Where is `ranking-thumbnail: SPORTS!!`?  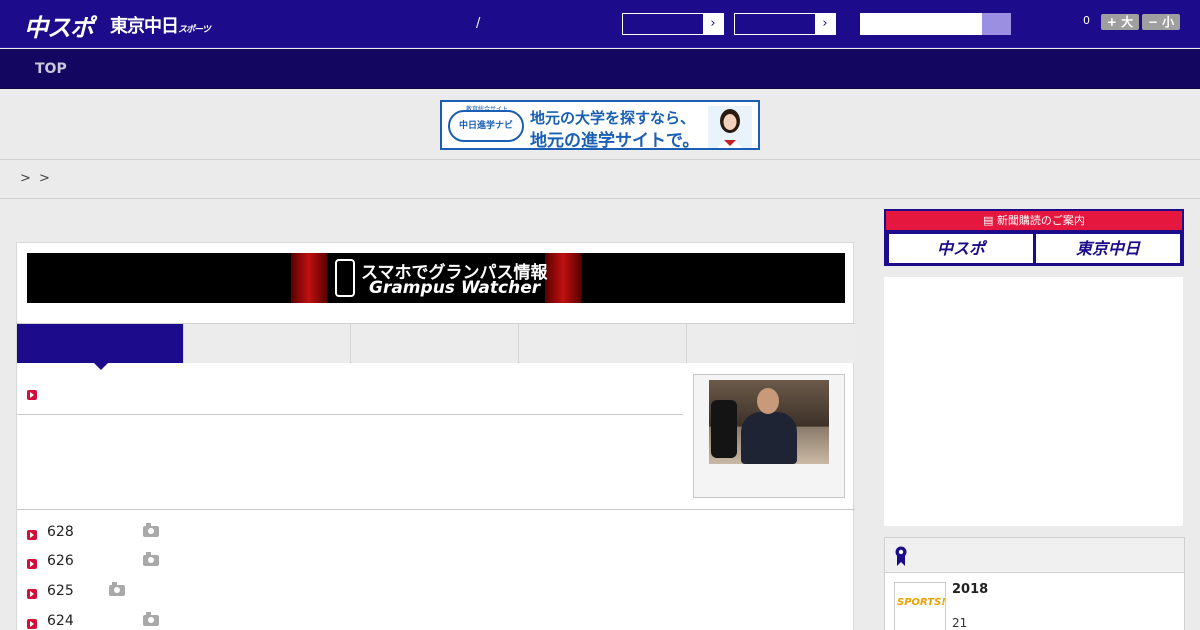
ranking-thumbnail: SPORTS!! is located at coordinates (920, 606).